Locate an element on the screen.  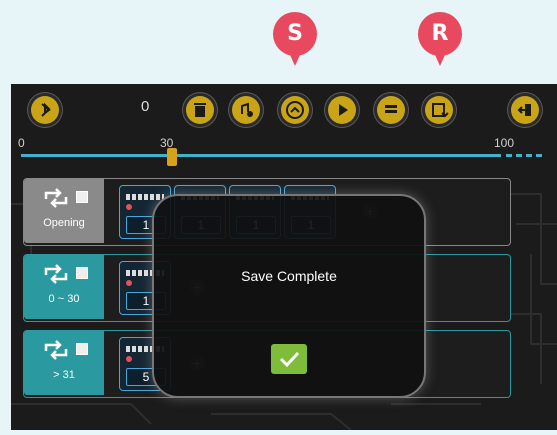
row-header: Opening is located at coordinates (64, 211).